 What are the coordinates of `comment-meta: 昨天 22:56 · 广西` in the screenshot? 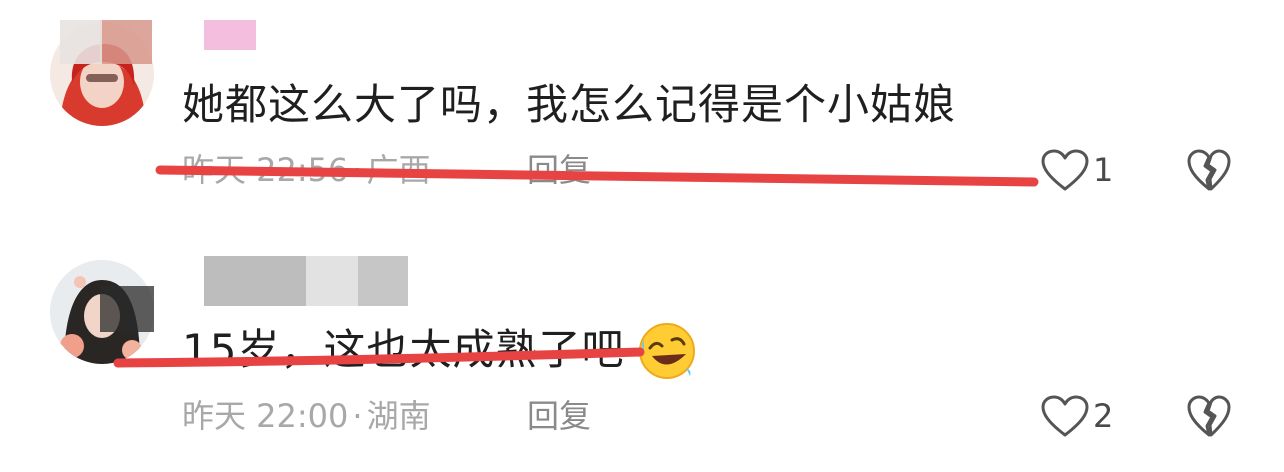 It's located at (306, 170).